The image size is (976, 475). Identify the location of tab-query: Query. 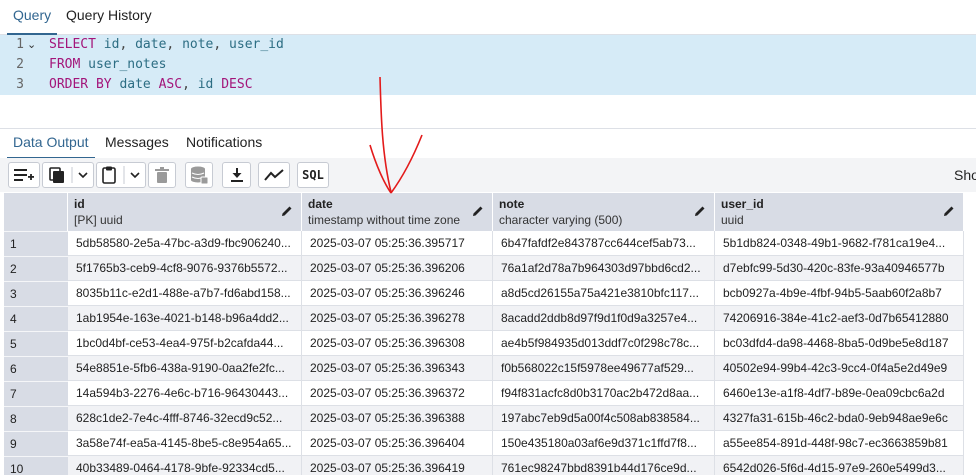
(32, 17).